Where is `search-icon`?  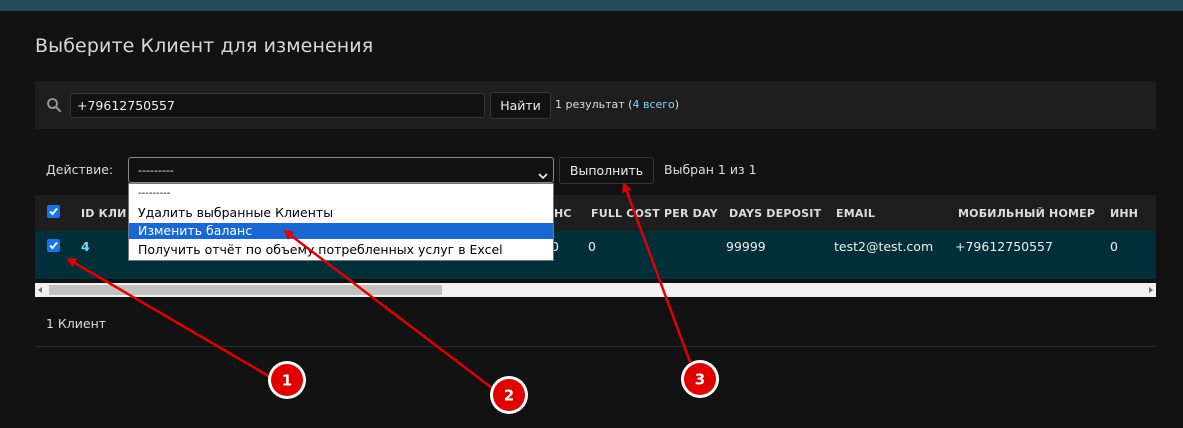
search-icon is located at coordinates (54, 105).